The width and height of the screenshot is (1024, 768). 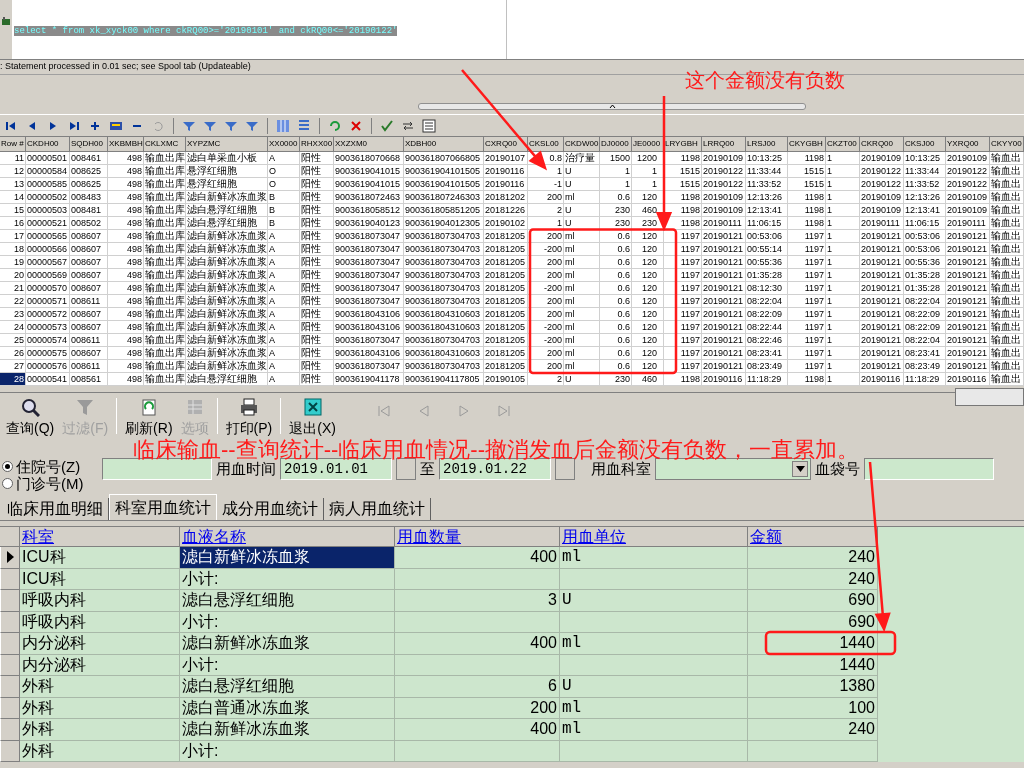 What do you see at coordinates (50, 483) in the screenshot?
I see `radio-option: 门诊号(M)` at bounding box center [50, 483].